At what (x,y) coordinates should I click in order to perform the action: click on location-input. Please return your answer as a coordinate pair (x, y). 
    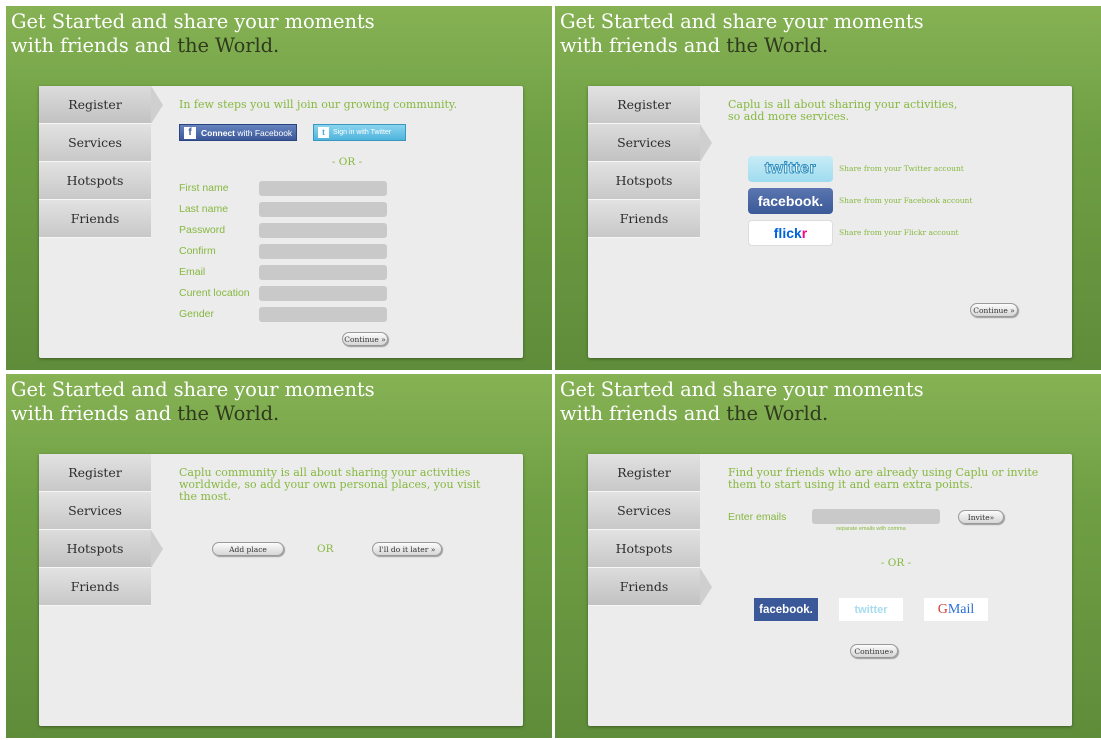
    Looking at the image, I should click on (323, 293).